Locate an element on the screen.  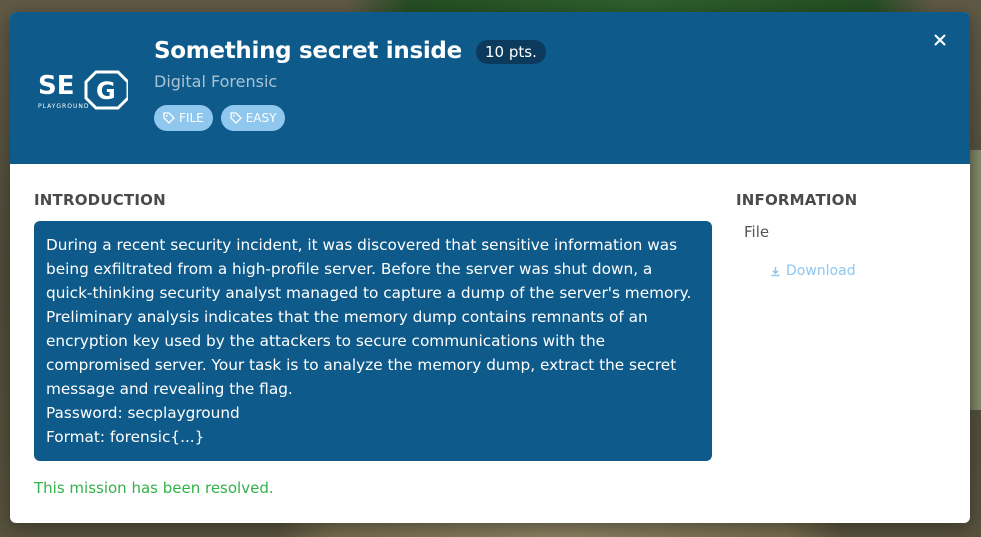
sec-playground-logo: SE G PLAYGROUND is located at coordinates (83, 90).